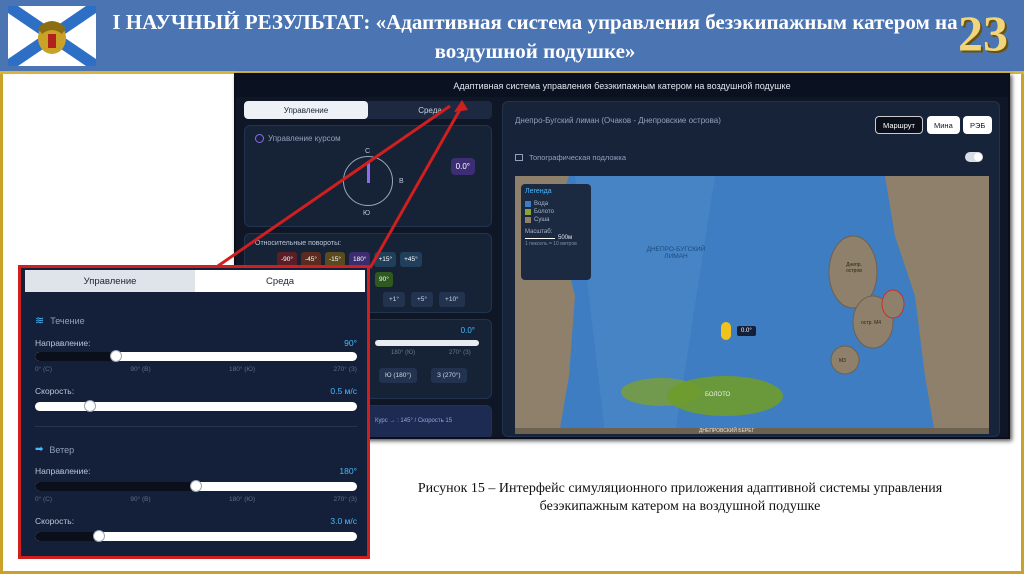  I want to click on wind-direction-slider, so click(196, 486).